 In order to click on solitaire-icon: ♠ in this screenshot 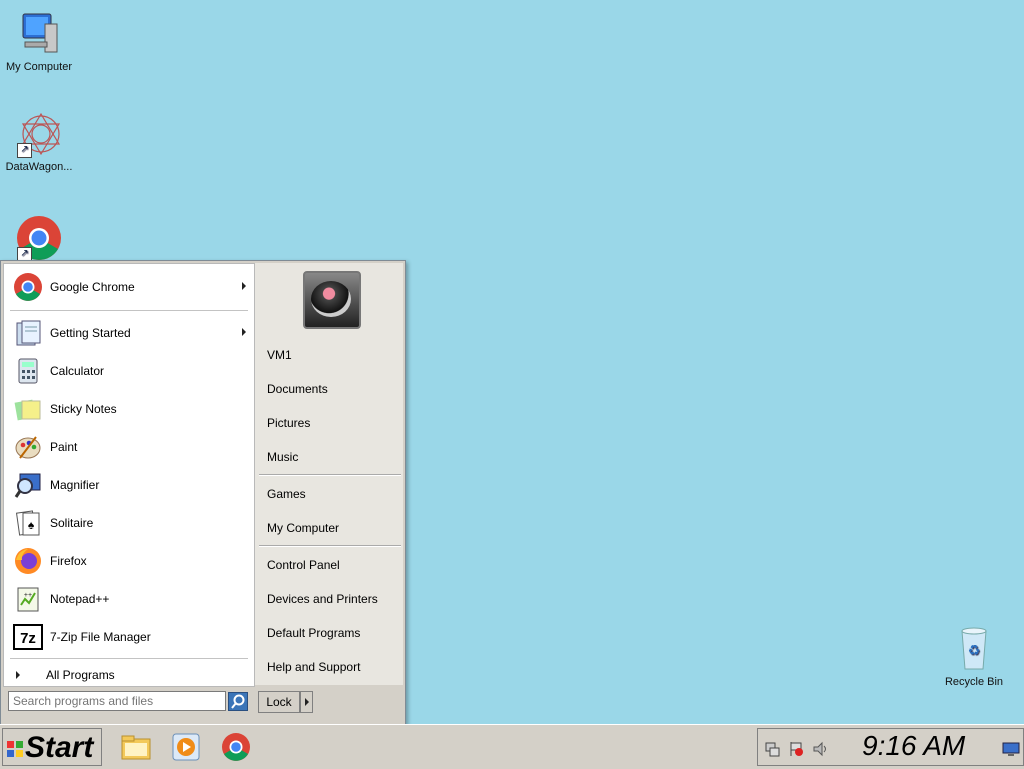, I will do `click(28, 523)`.